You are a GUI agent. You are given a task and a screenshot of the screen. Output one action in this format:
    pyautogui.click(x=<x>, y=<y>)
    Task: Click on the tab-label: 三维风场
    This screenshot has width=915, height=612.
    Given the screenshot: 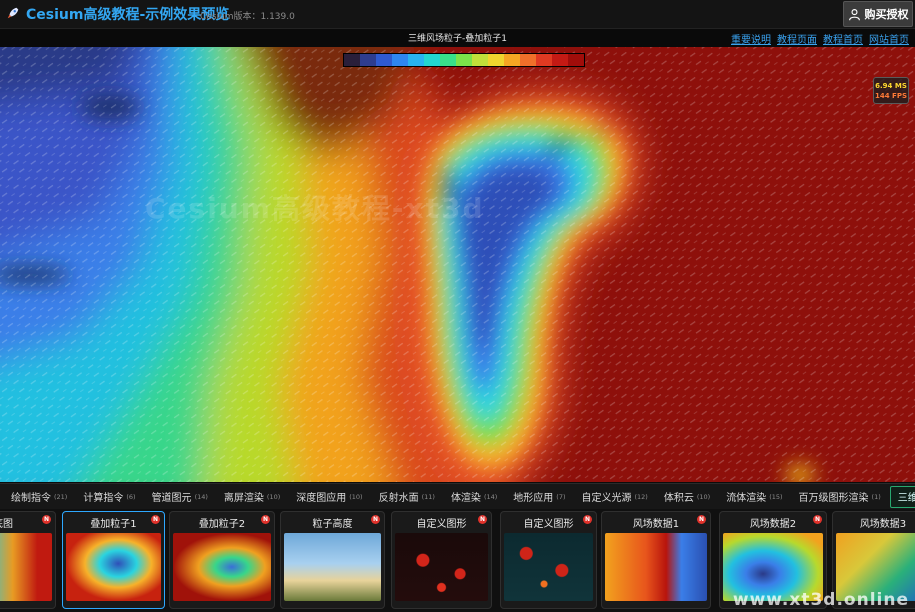 What is the action you would take?
    pyautogui.click(x=906, y=498)
    